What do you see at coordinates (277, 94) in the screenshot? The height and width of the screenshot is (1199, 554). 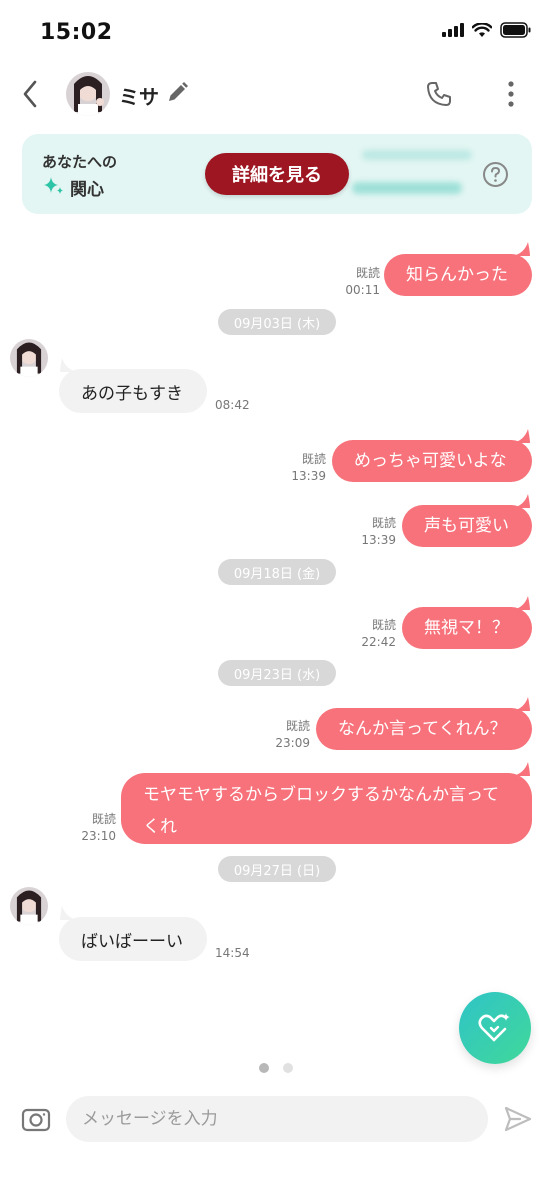 I see `chat-header: ミサ` at bounding box center [277, 94].